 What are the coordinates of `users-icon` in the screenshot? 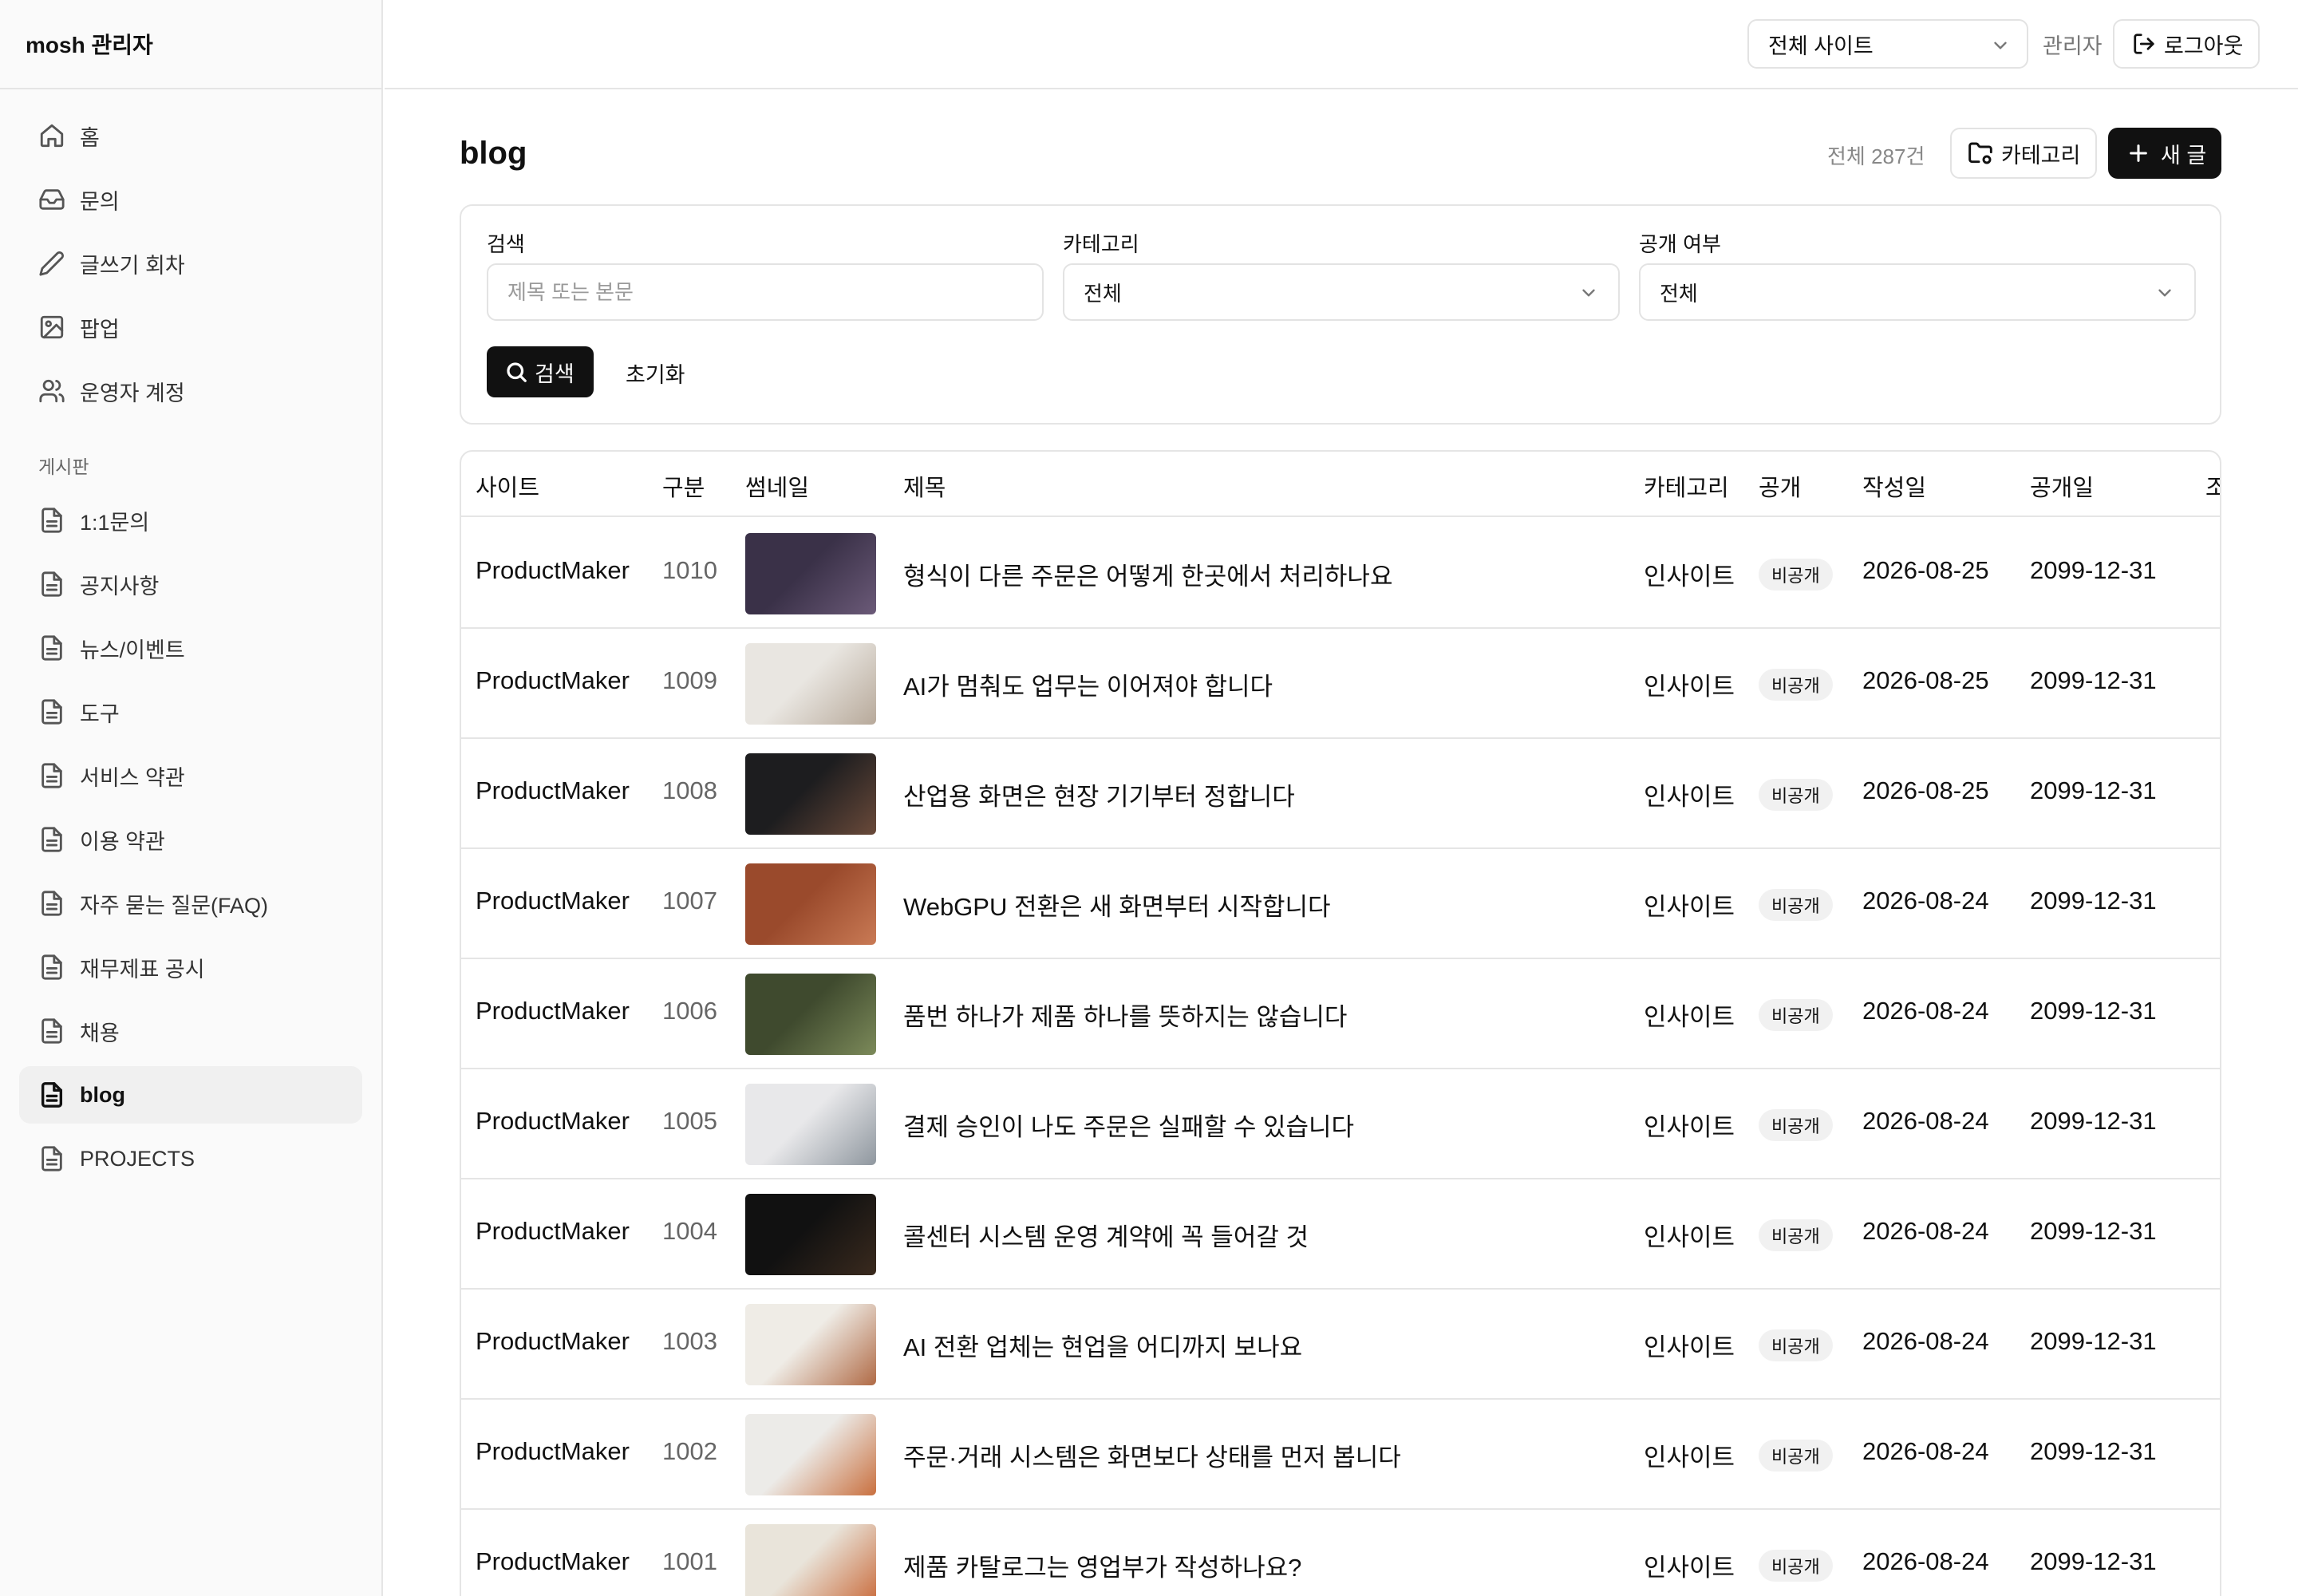 It's located at (52, 391).